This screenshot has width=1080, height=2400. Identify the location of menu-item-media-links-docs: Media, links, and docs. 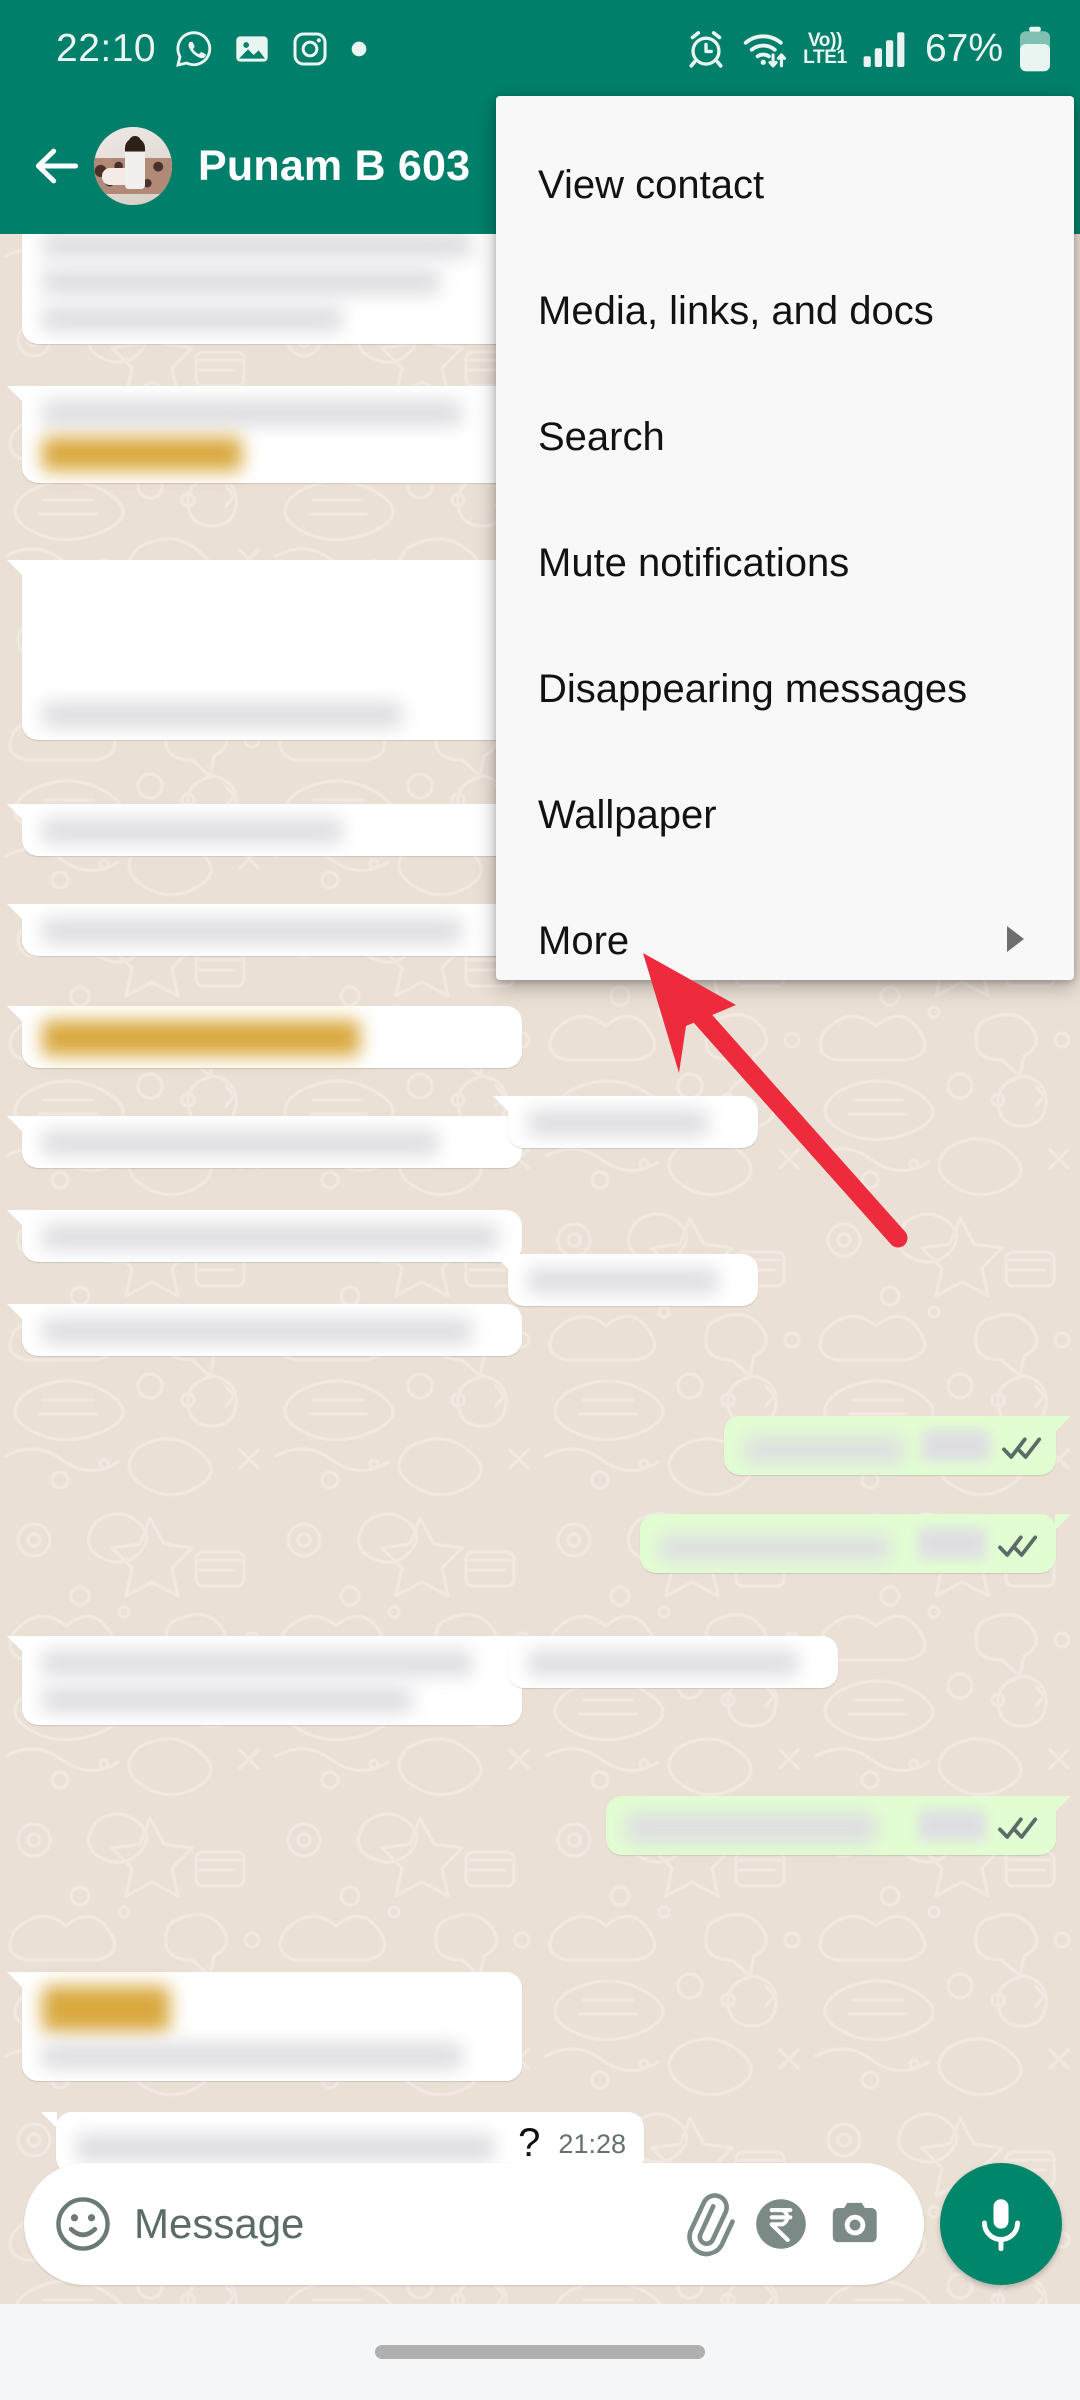
(785, 311).